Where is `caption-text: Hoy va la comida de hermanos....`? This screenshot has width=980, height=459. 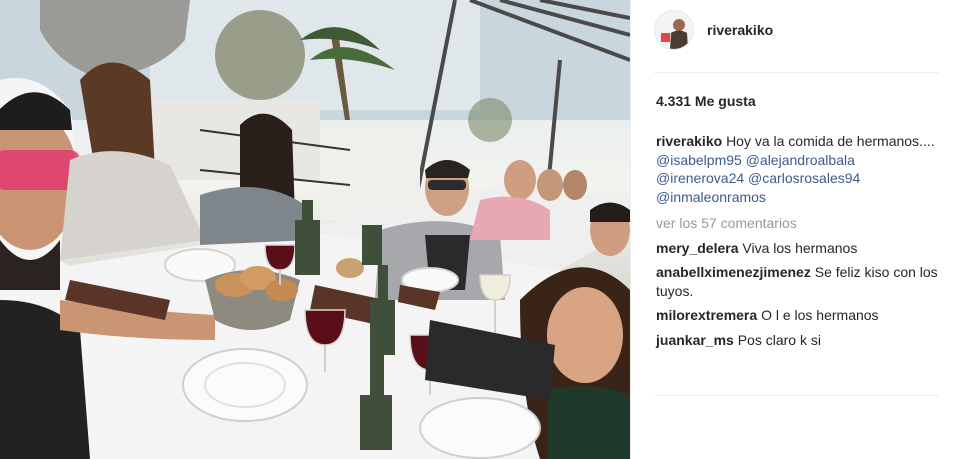 caption-text: Hoy va la comida de hermanos.... is located at coordinates (830, 141).